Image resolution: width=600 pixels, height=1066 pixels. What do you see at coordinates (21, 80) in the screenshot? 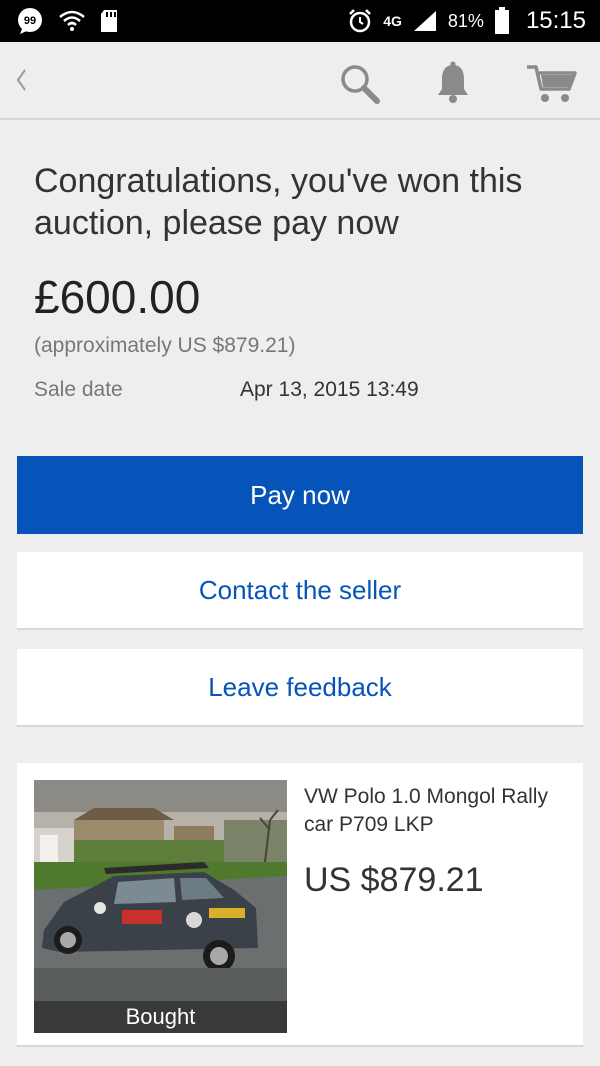
I see `back-icon` at bounding box center [21, 80].